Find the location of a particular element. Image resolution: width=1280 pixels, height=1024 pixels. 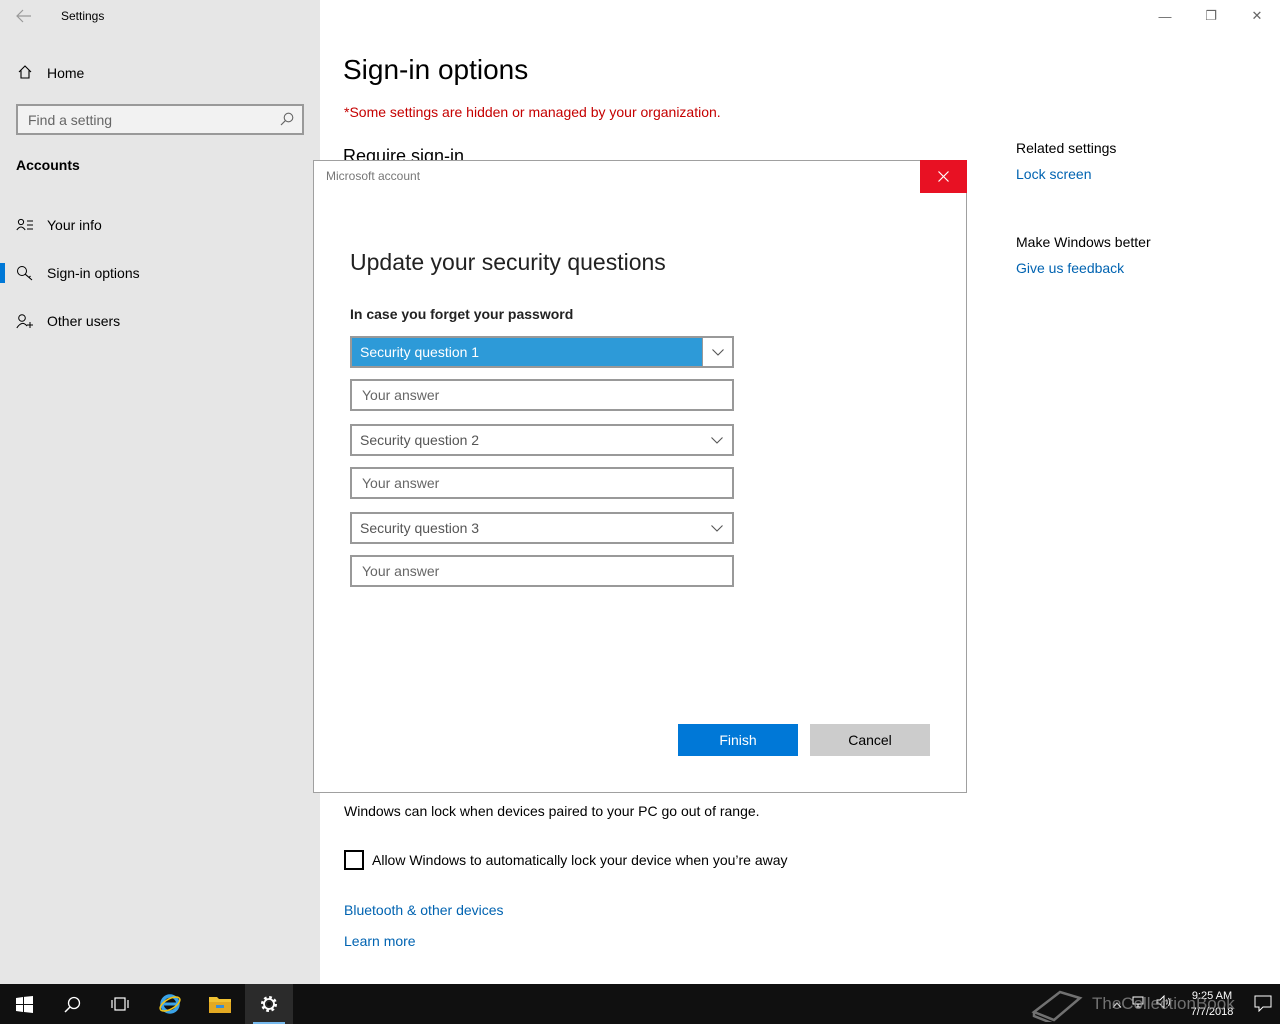

watermark-text: TheCollectionBook is located at coordinates (1163, 1003).